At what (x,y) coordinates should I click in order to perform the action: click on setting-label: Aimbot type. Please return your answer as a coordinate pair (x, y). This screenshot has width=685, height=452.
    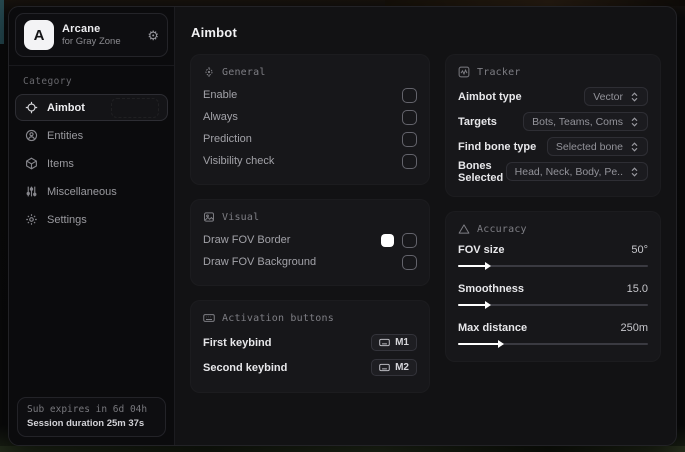
    Looking at the image, I should click on (490, 96).